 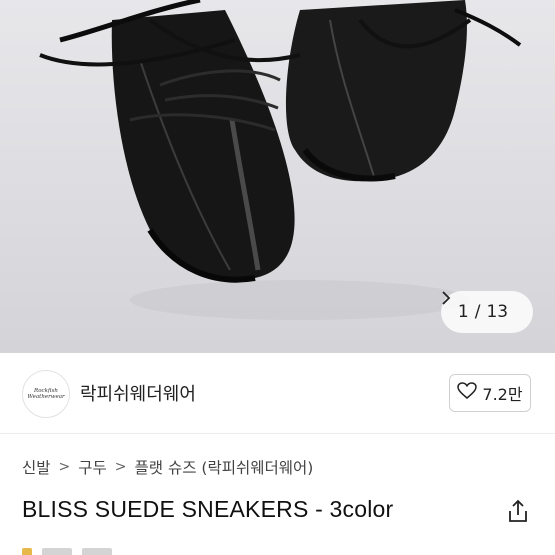 I want to click on breadcrumb: 신발 > 구두 > 플랫 슈즈 (락피쉬웨더웨어), so click(x=167, y=467).